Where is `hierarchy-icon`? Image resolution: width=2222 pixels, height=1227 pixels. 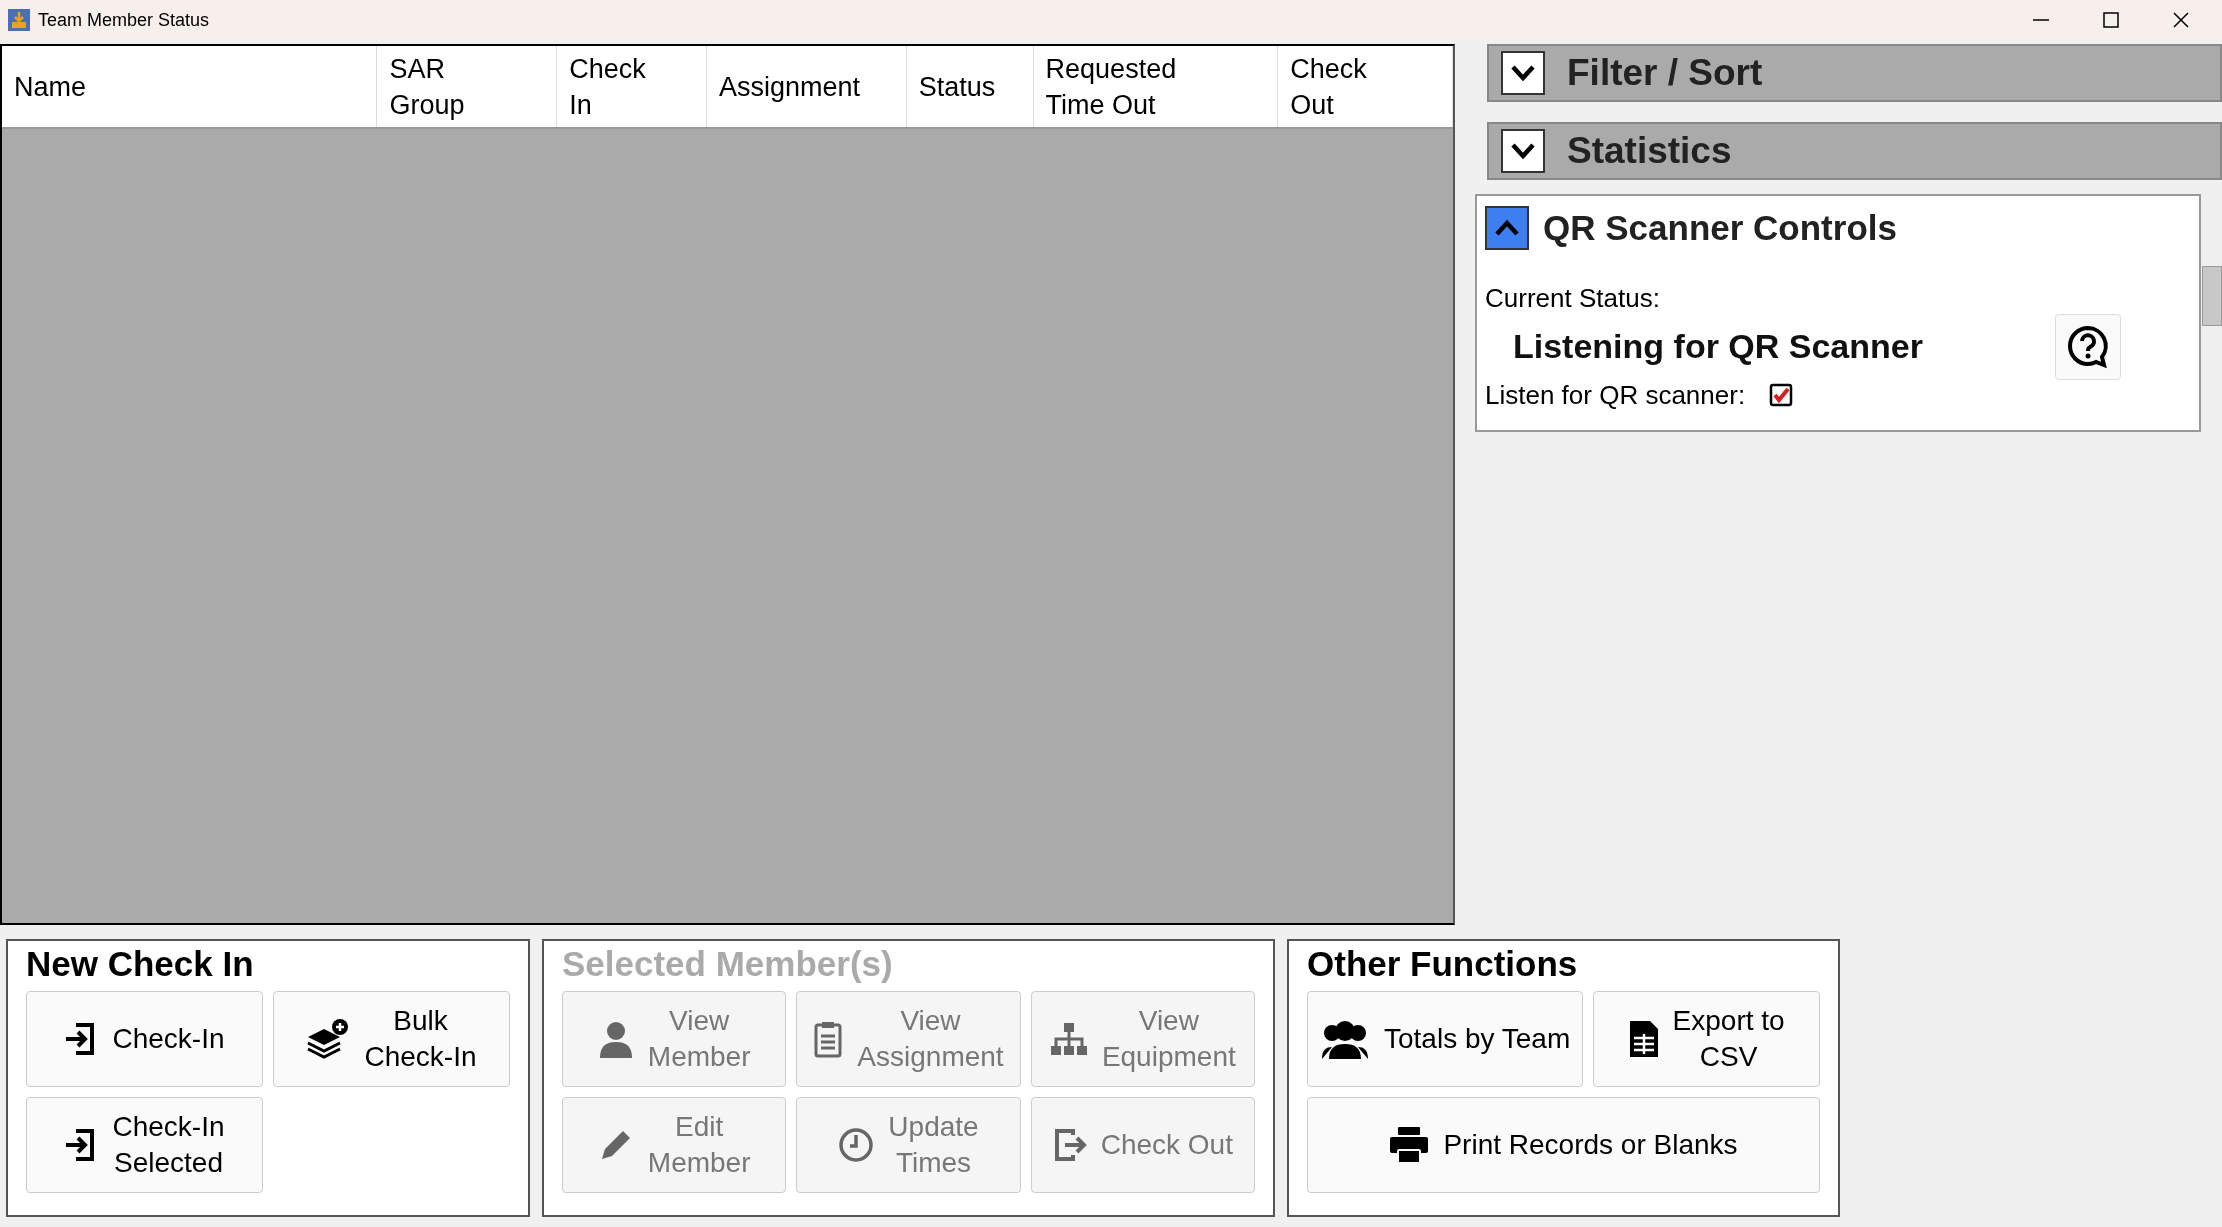 hierarchy-icon is located at coordinates (1068, 1039).